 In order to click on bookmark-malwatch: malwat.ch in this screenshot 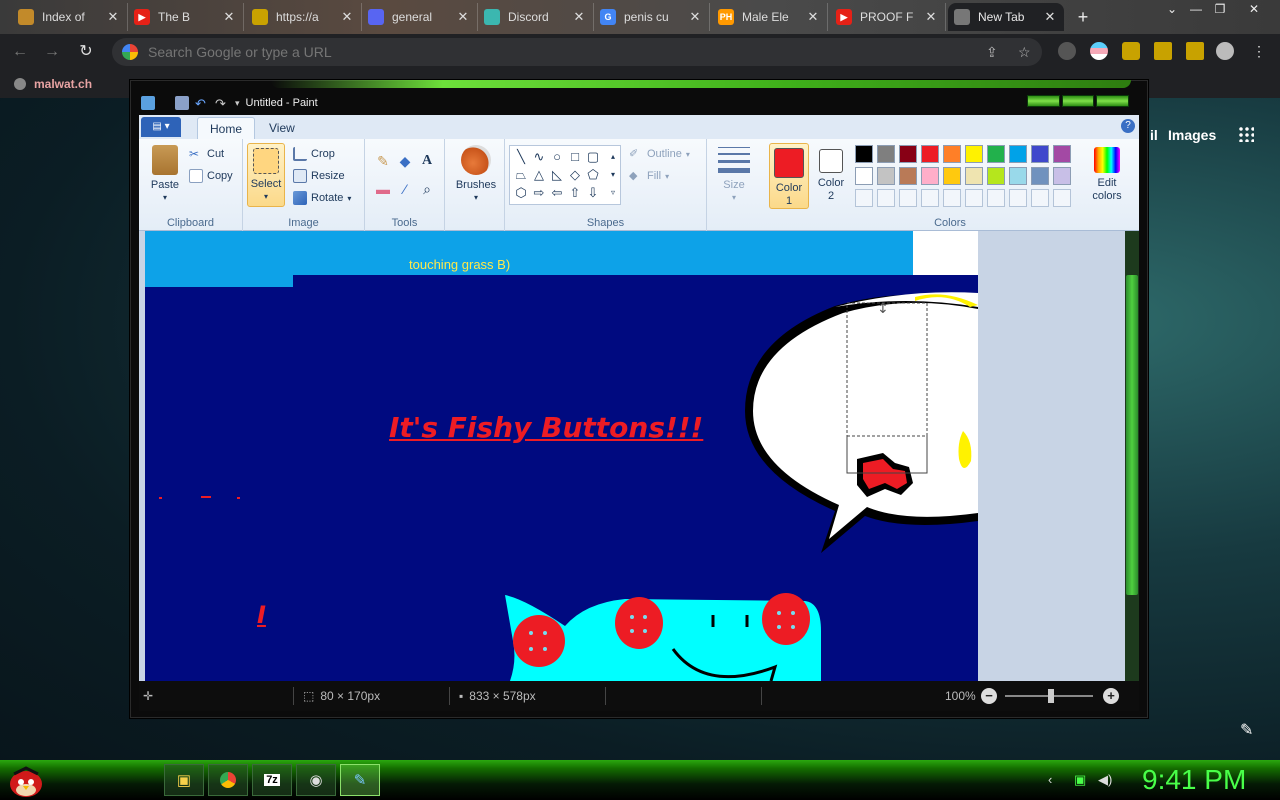, I will do `click(53, 84)`.